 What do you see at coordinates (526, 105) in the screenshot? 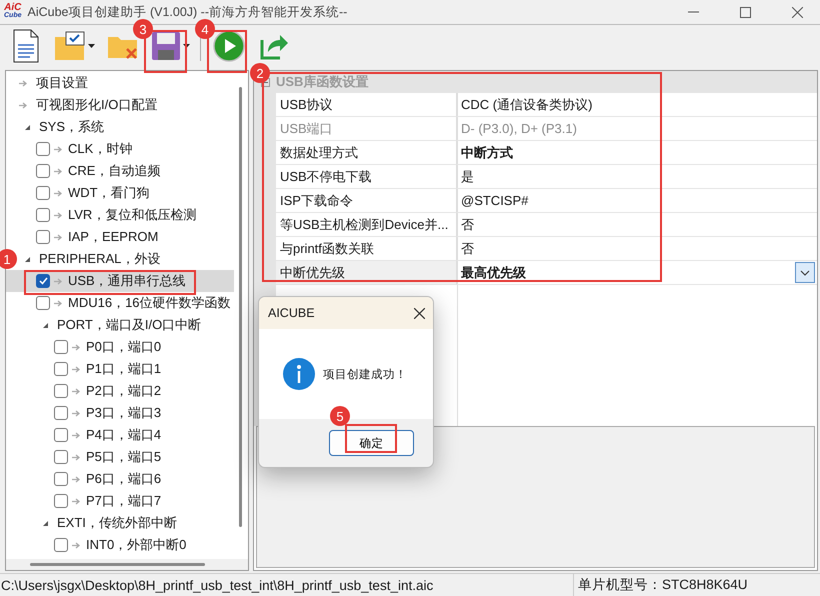
I see `property-value: CDC (通信设备类协议)` at bounding box center [526, 105].